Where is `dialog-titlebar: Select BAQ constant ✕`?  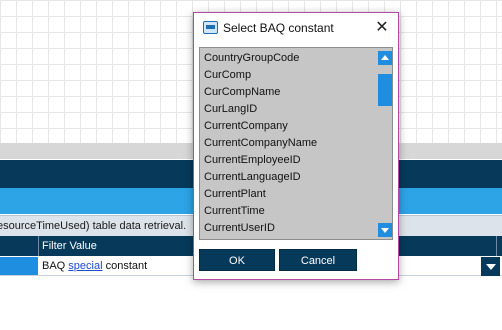 dialog-titlebar: Select BAQ constant ✕ is located at coordinates (296, 28).